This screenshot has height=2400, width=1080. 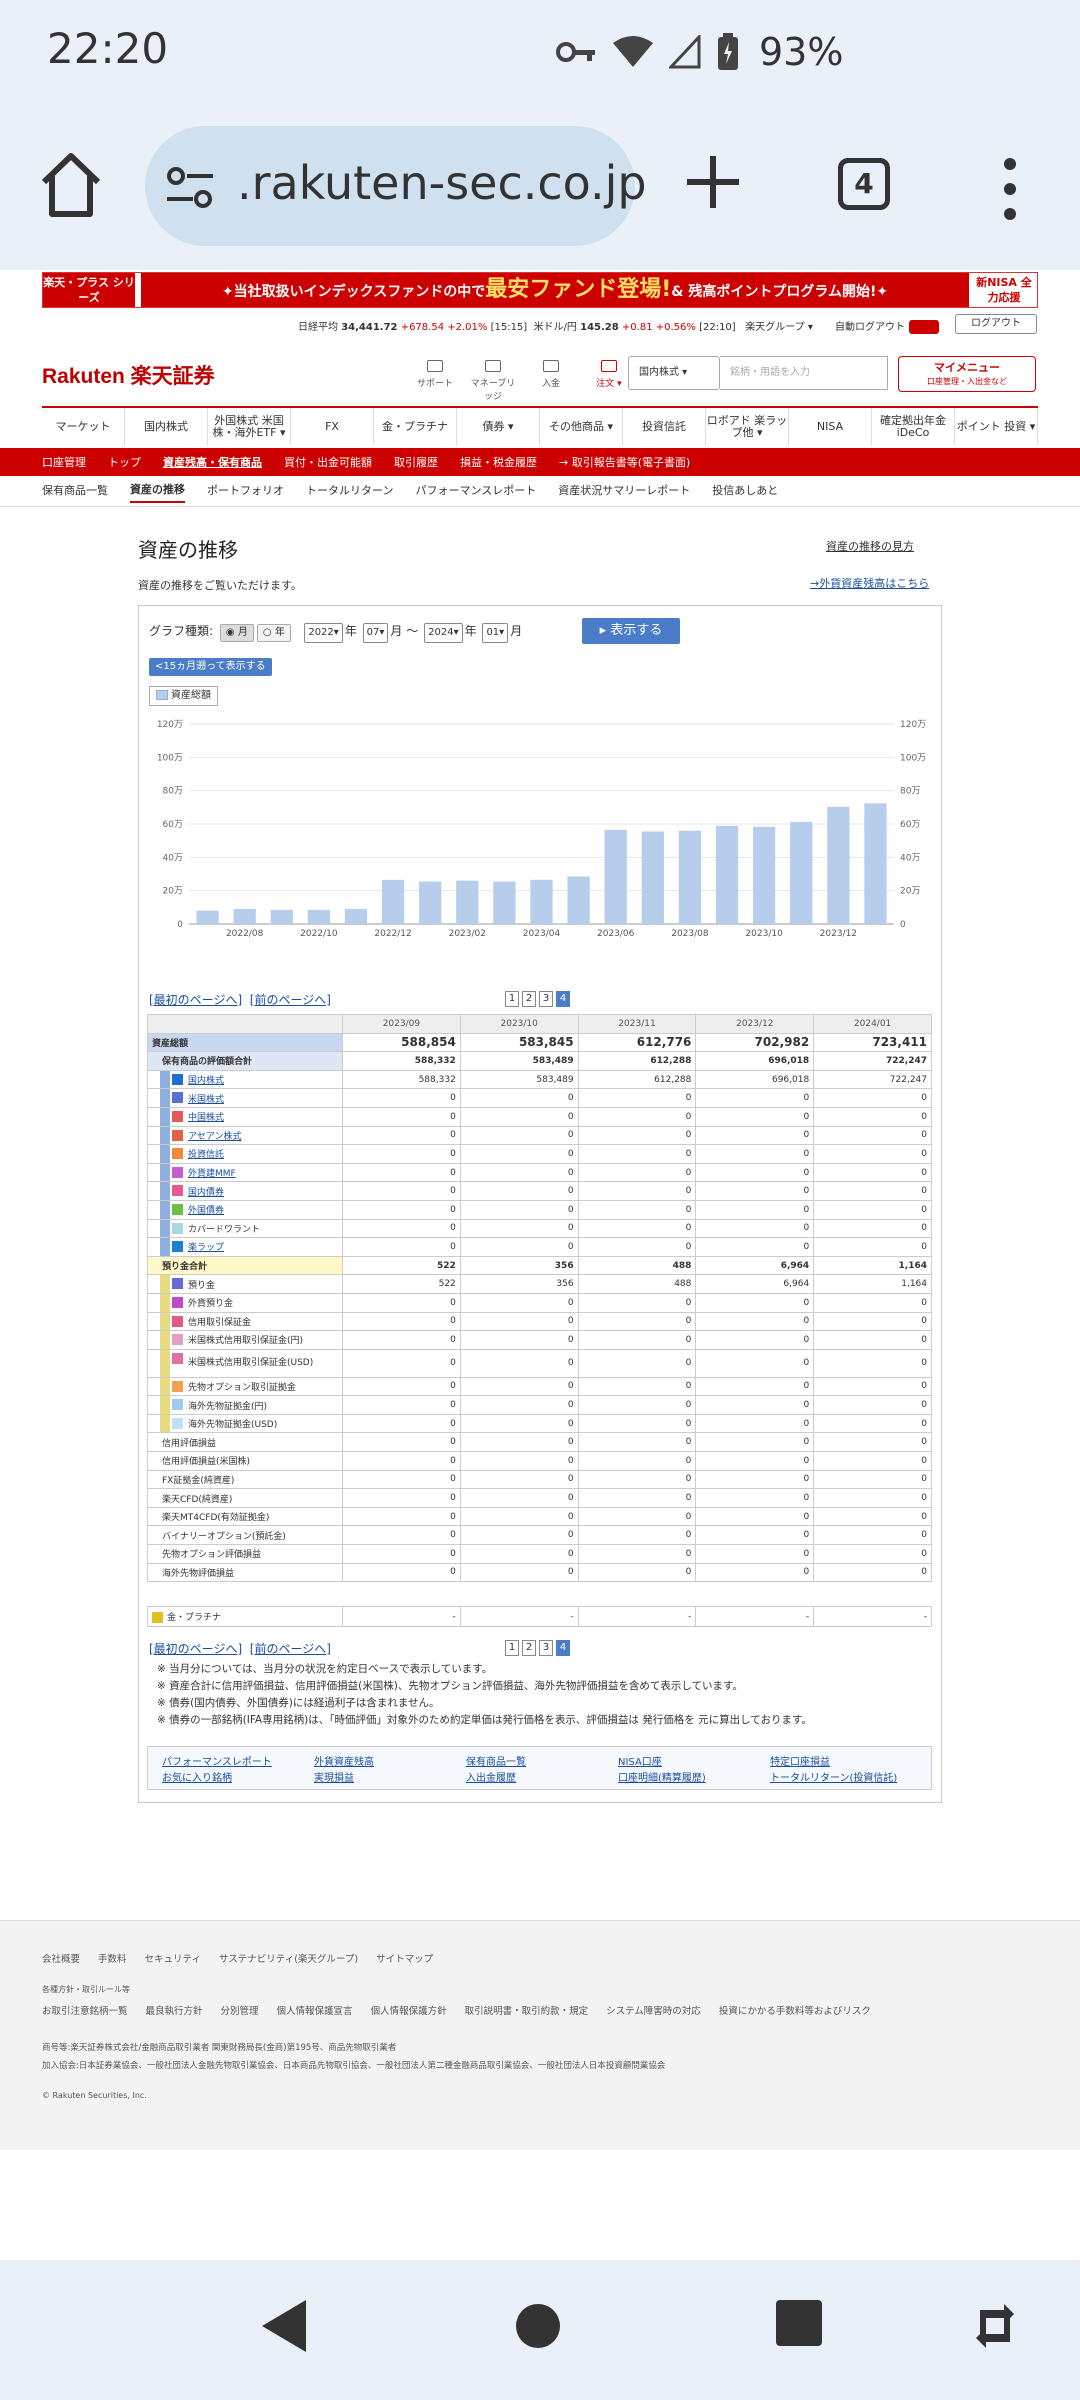 I want to click on related-link: 外貨資産残高, so click(x=344, y=1760).